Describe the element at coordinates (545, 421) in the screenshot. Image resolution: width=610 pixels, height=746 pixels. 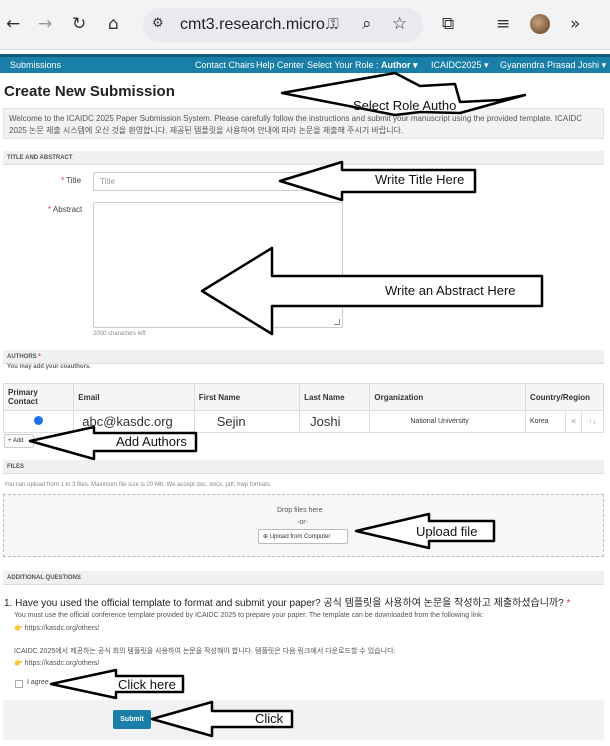
I see `author-country: Korea` at that location.